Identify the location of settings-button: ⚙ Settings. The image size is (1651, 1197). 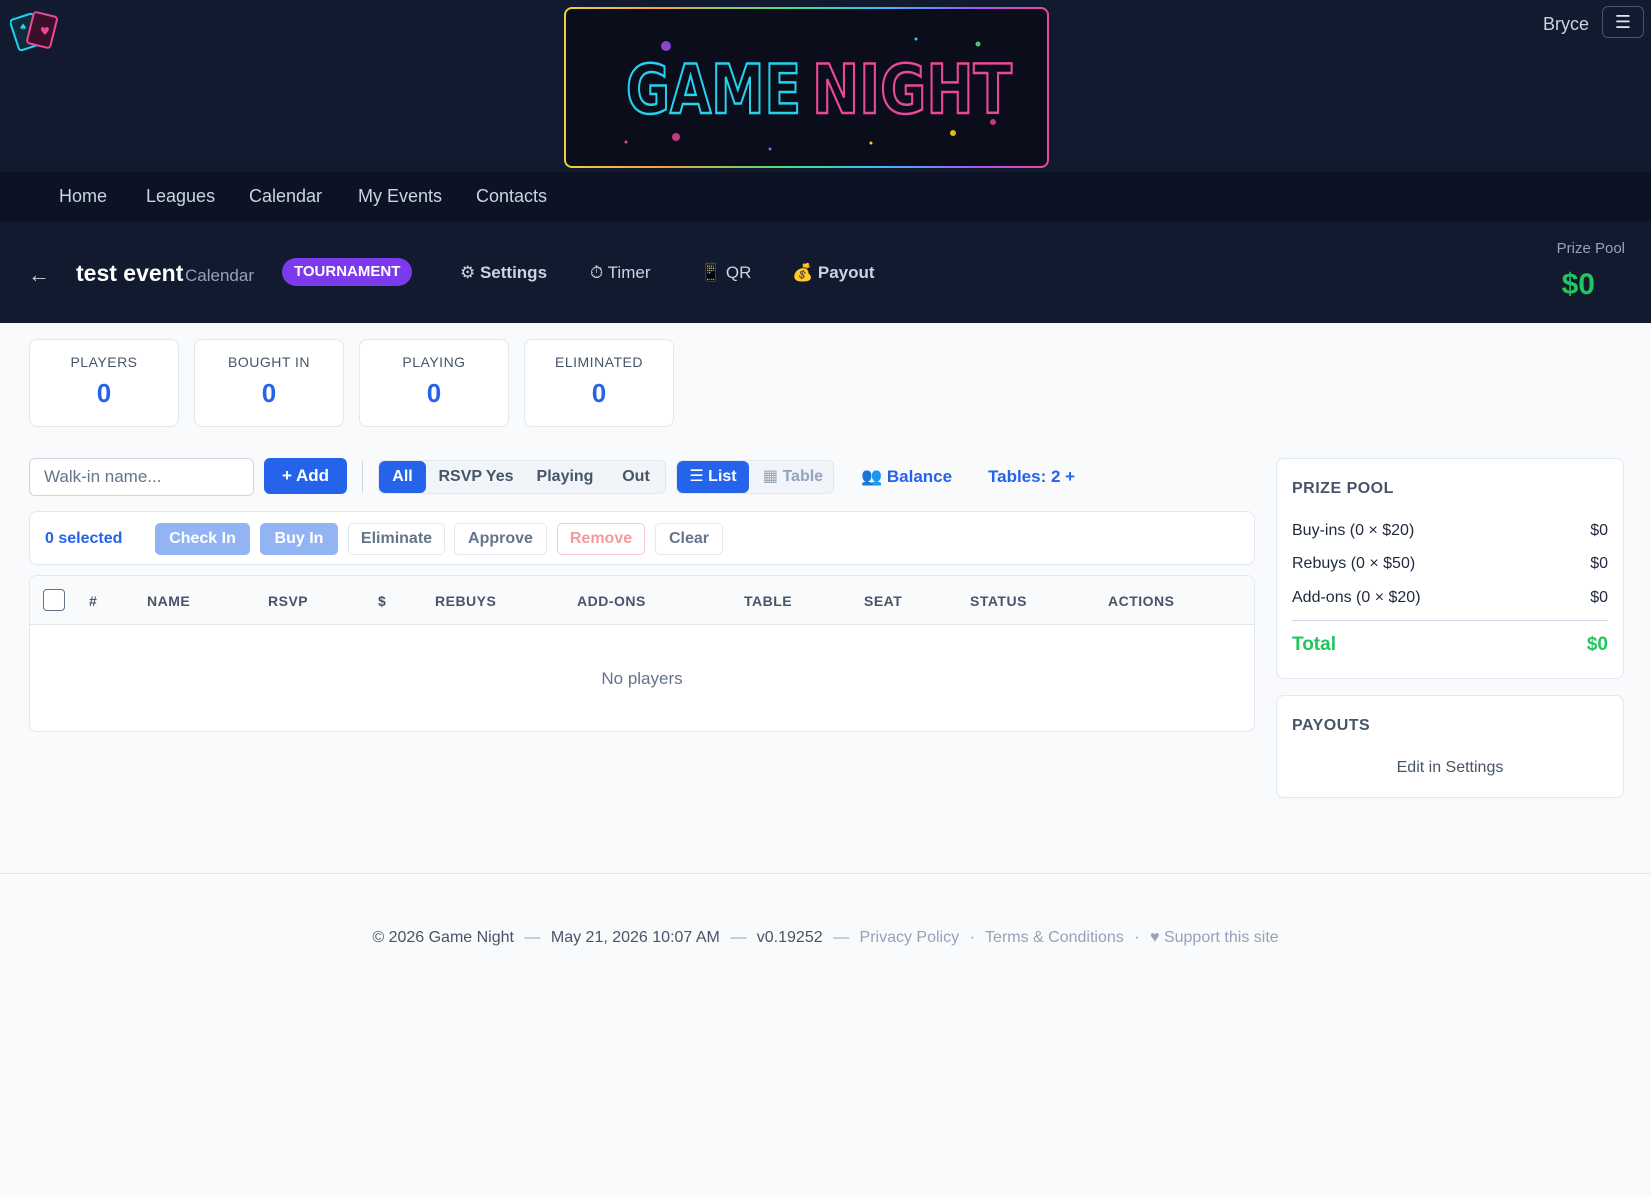
(503, 273).